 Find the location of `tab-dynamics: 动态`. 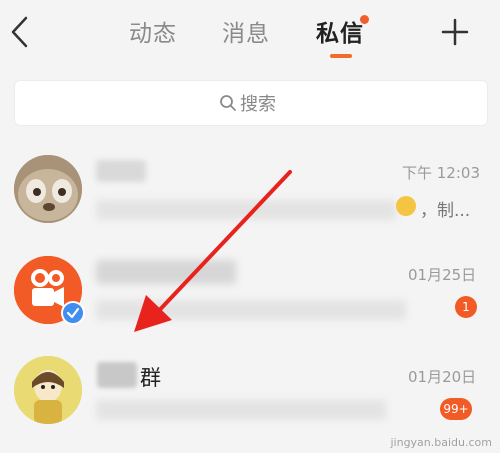

tab-dynamics: 动态 is located at coordinates (153, 31).